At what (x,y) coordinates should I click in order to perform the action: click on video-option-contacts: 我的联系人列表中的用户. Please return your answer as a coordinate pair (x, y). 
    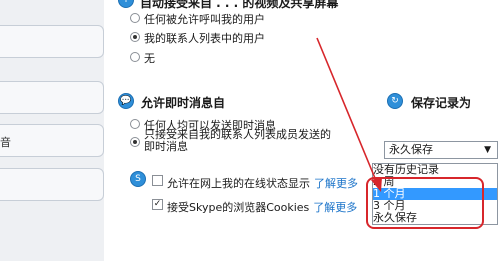
    Looking at the image, I should click on (197, 38).